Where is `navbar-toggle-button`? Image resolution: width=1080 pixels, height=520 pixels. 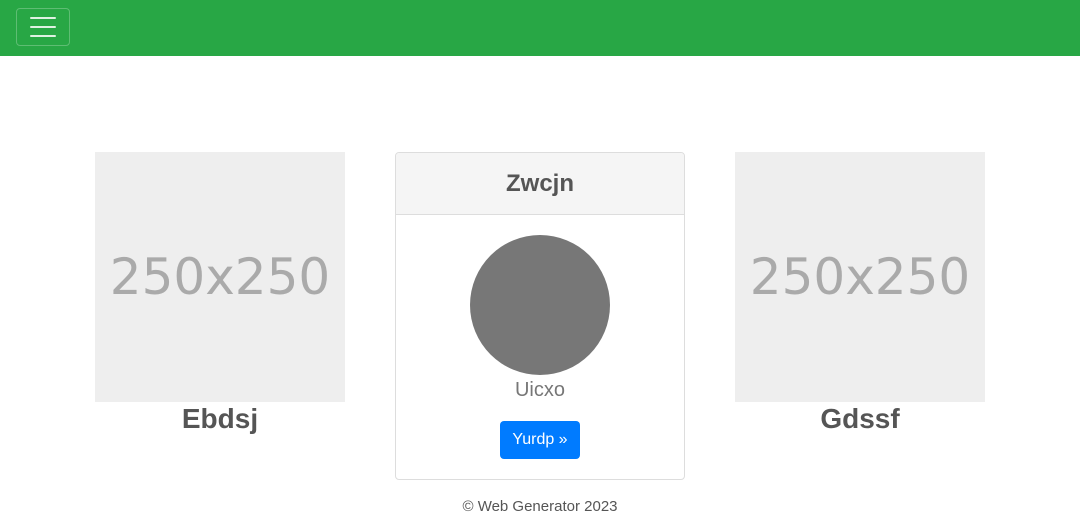
navbar-toggle-button is located at coordinates (43, 27).